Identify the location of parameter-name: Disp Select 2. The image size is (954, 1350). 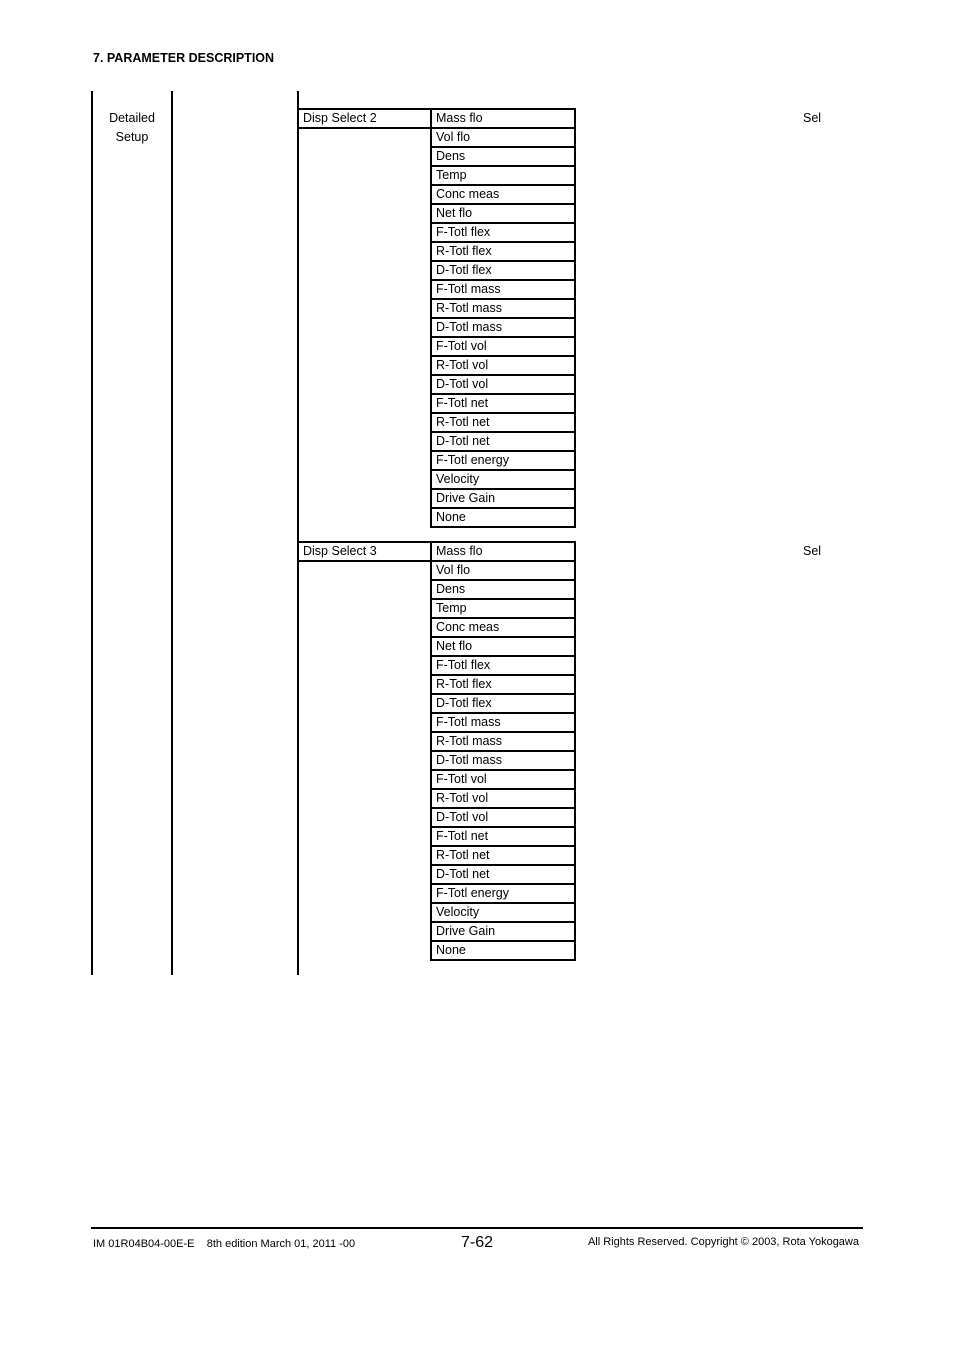
(367, 118).